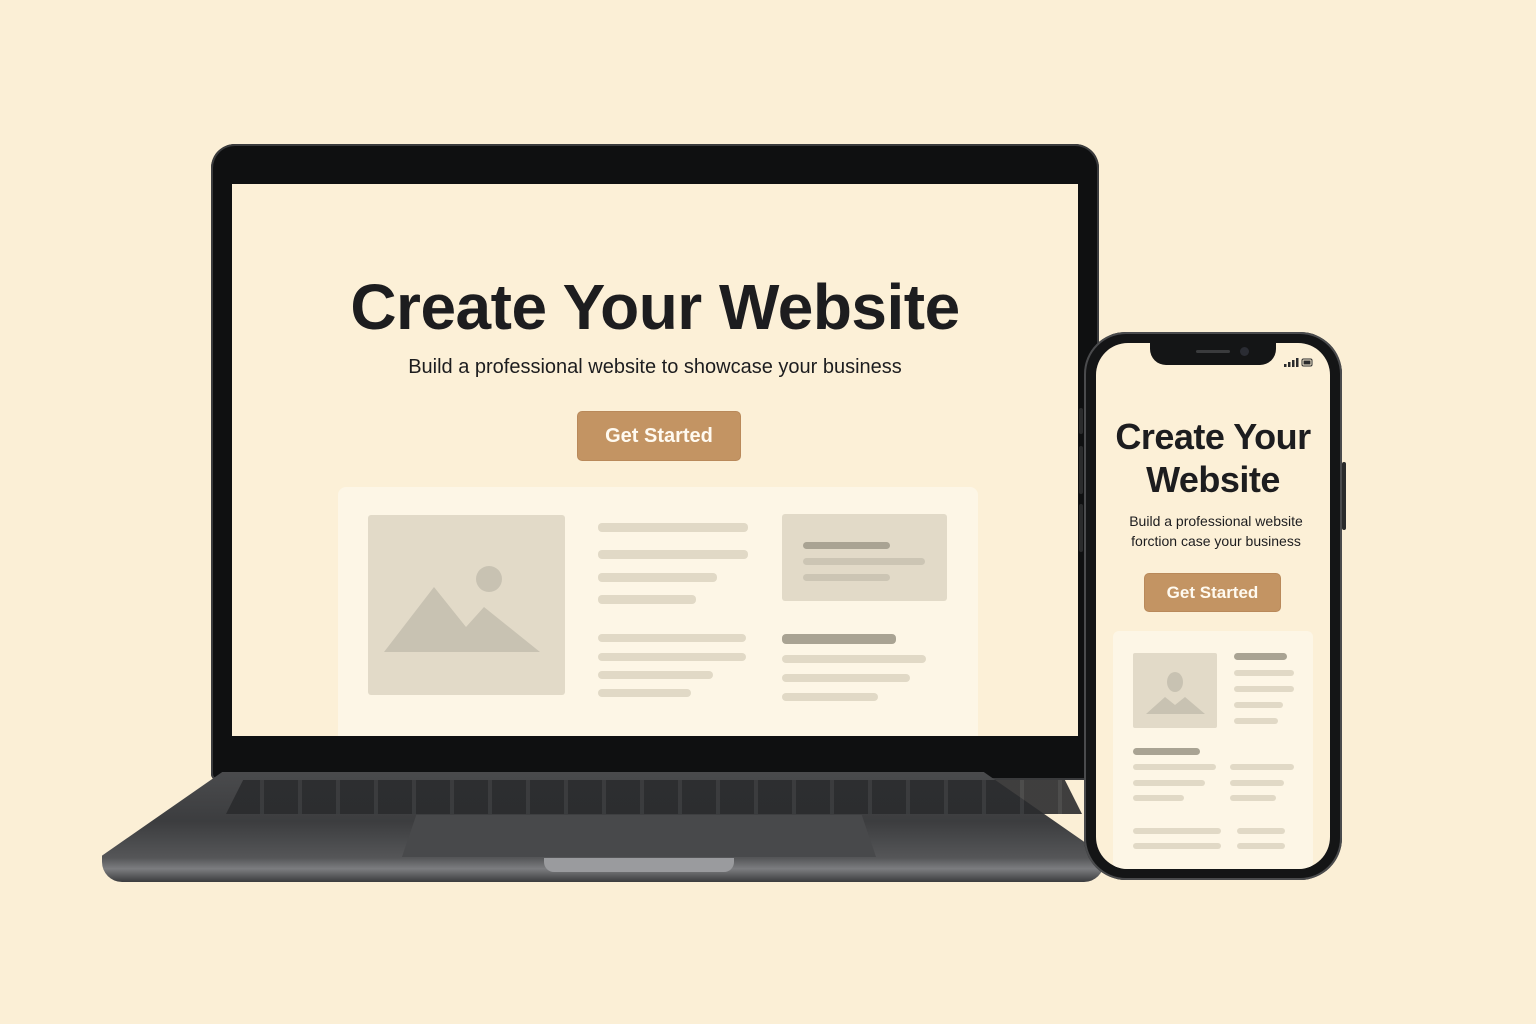  Describe the element at coordinates (1213, 458) in the screenshot. I see `phone-headline: Create Your Website` at that location.